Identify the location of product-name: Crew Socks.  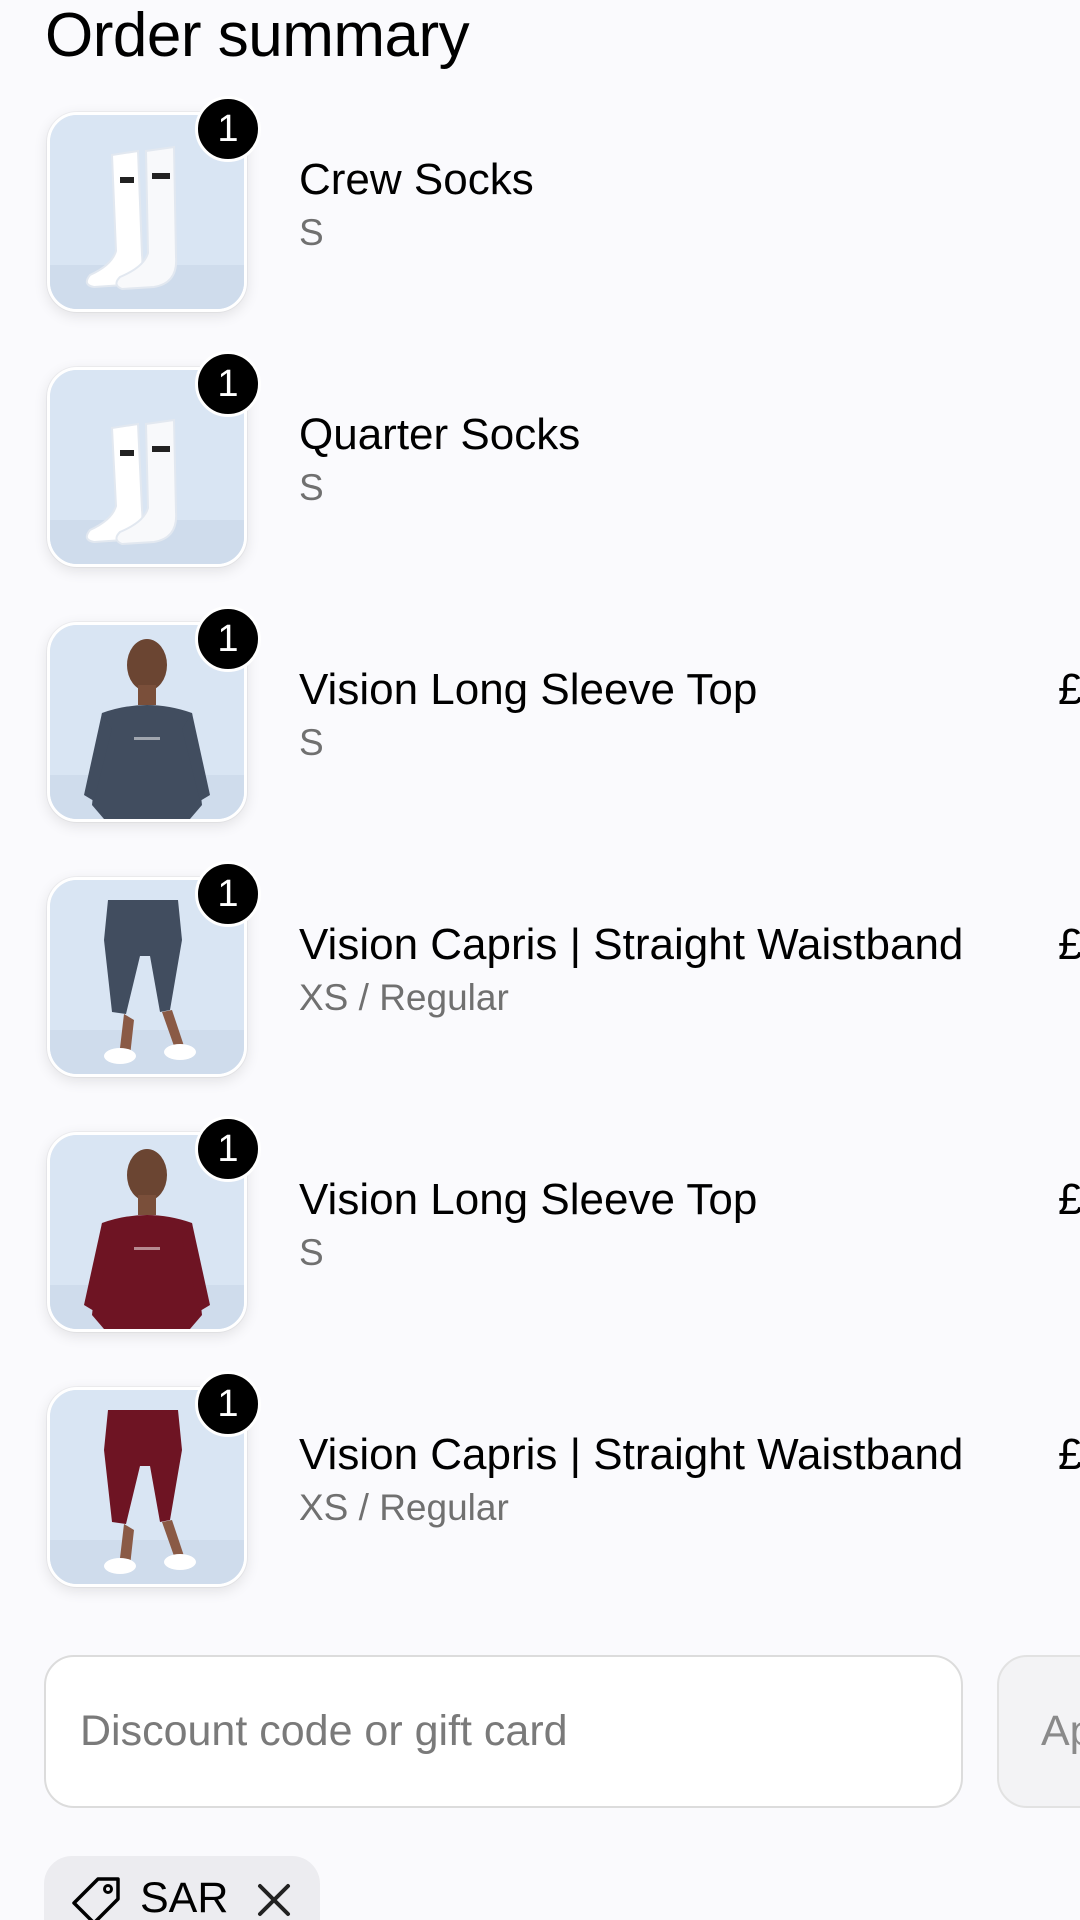
(416, 179).